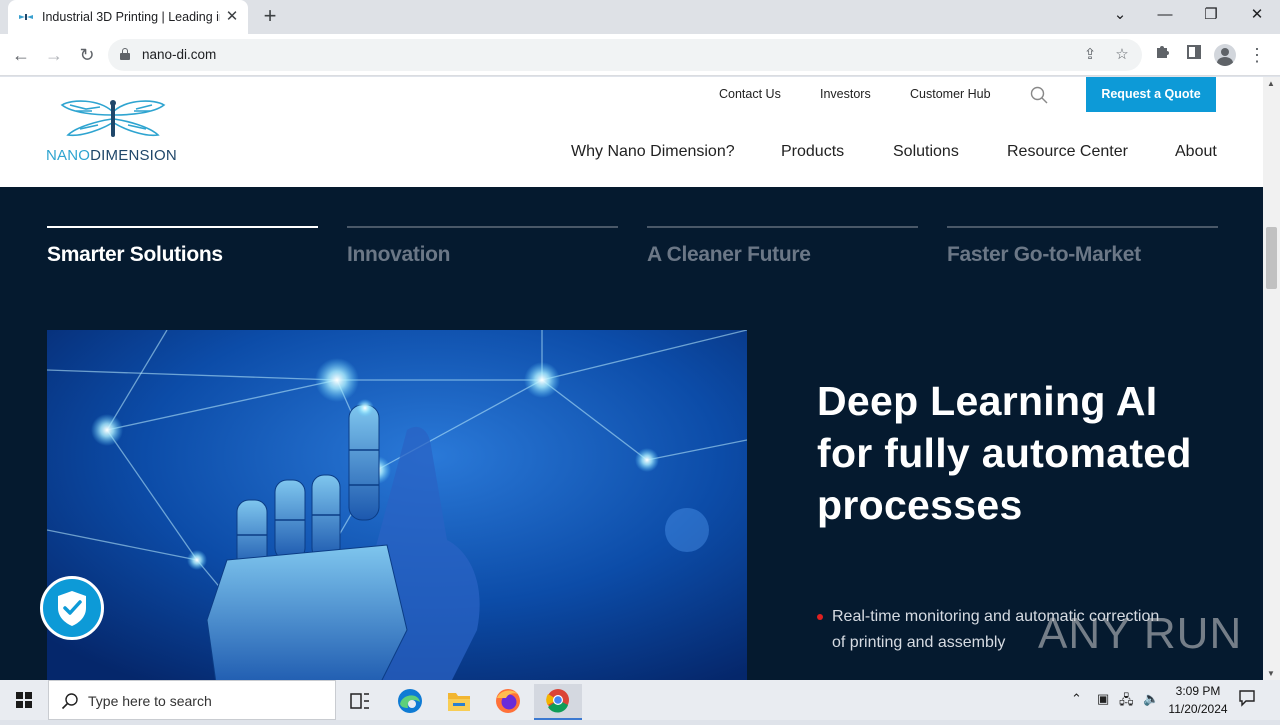 Image resolution: width=1280 pixels, height=725 pixels. I want to click on anyrun-watermark: ANY RUN, so click(1140, 633).